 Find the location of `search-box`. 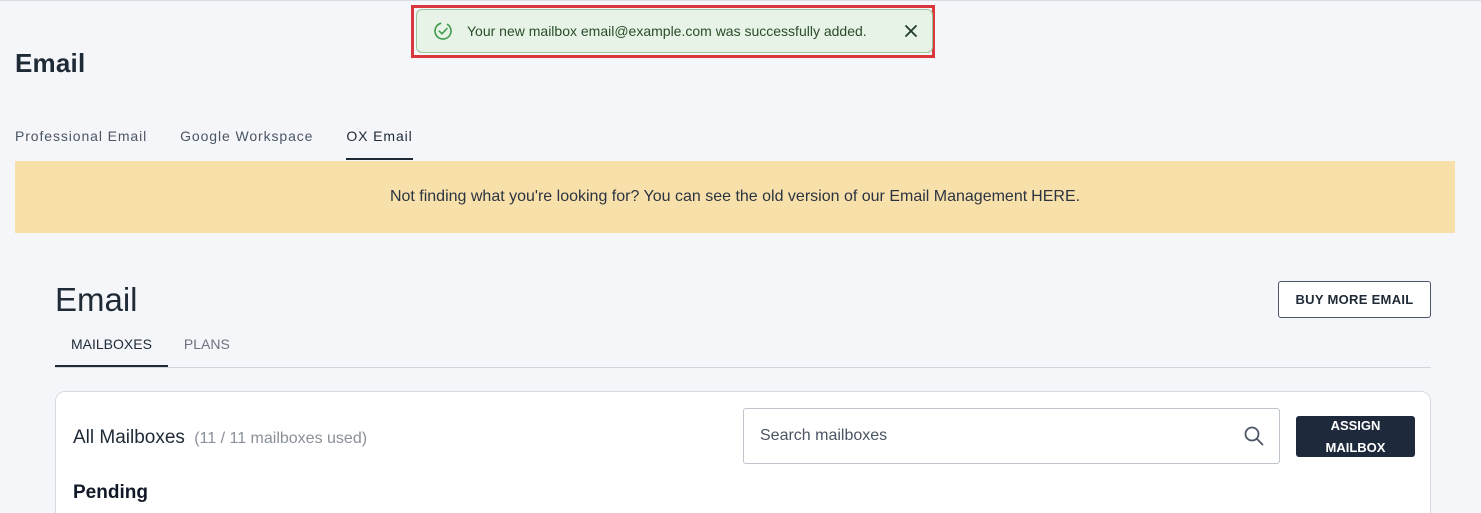

search-box is located at coordinates (1011, 436).